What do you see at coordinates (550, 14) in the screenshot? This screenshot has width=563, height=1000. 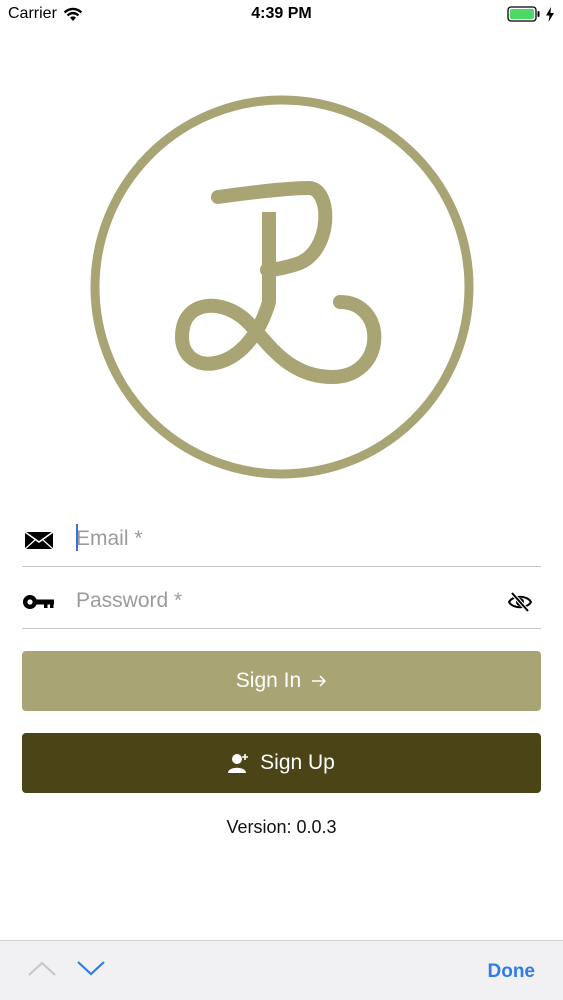 I see `charging-bolt-icon` at bounding box center [550, 14].